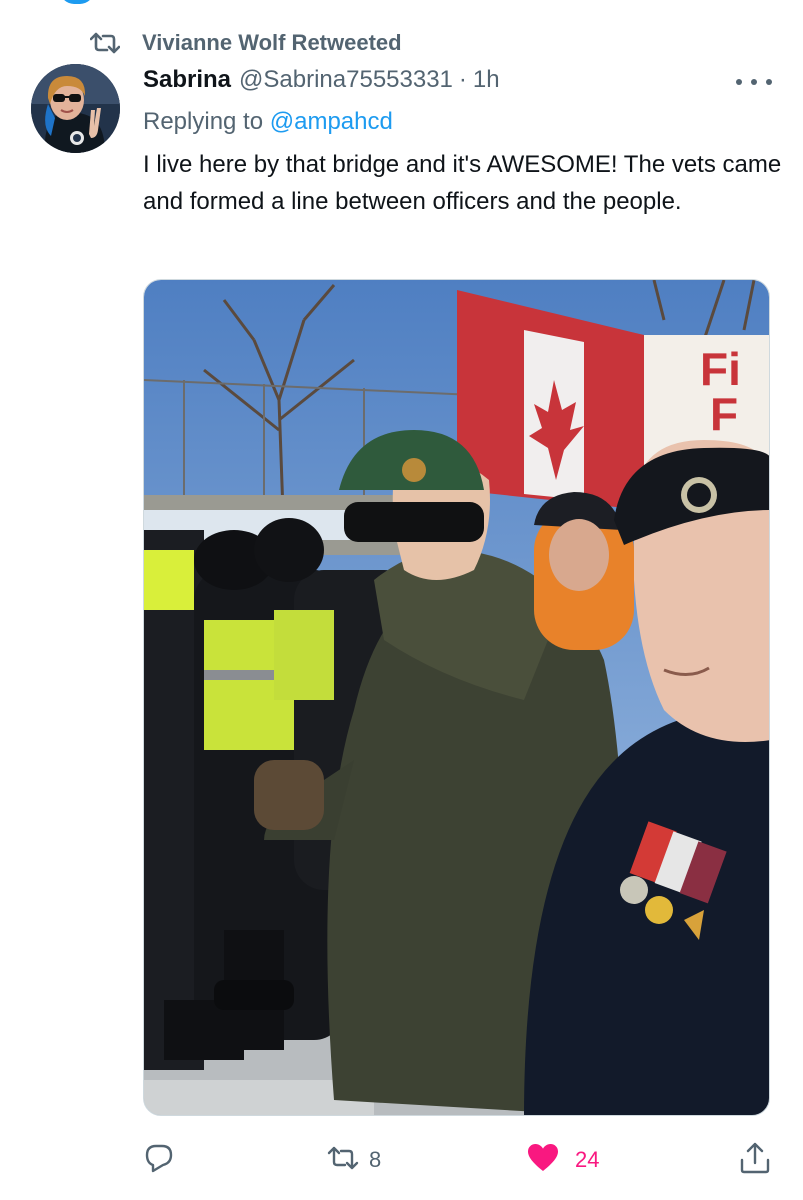 This screenshot has height=1200, width=803. What do you see at coordinates (587, 1159) in the screenshot?
I see `like-count: 24` at bounding box center [587, 1159].